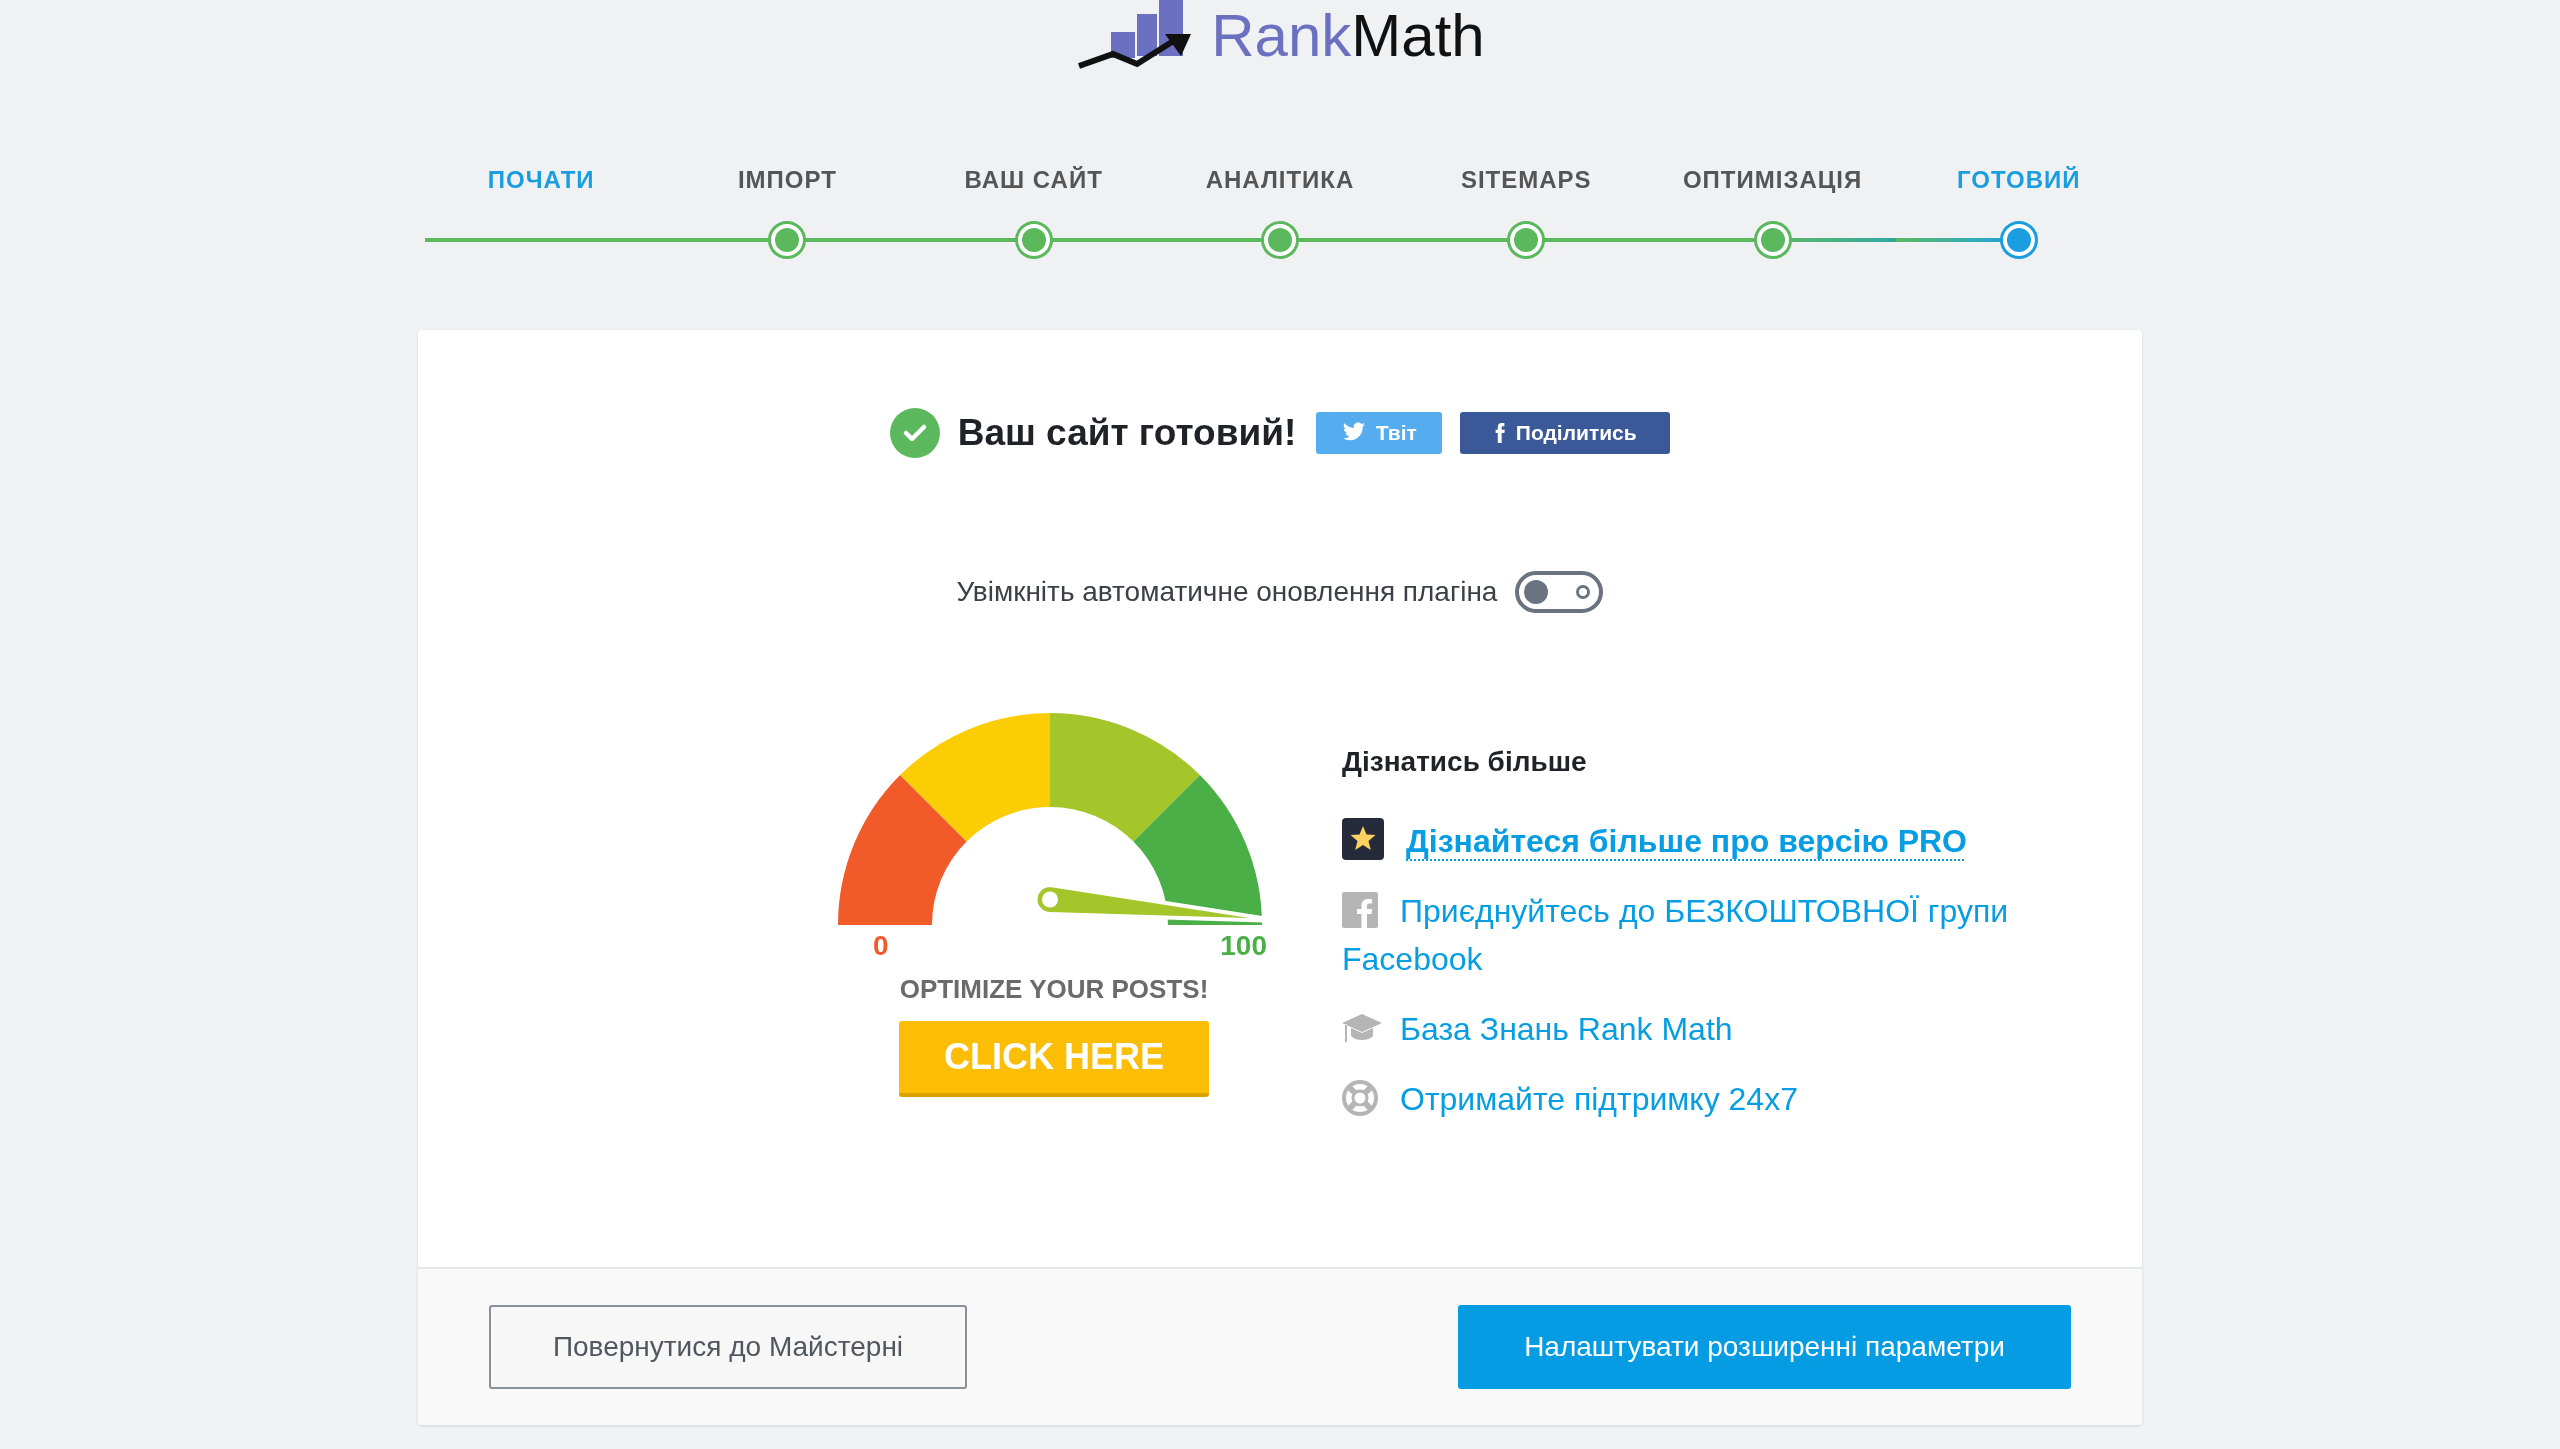 The height and width of the screenshot is (1449, 2560). I want to click on step-label: ОПТИМІЗАЦІЯ, so click(1772, 180).